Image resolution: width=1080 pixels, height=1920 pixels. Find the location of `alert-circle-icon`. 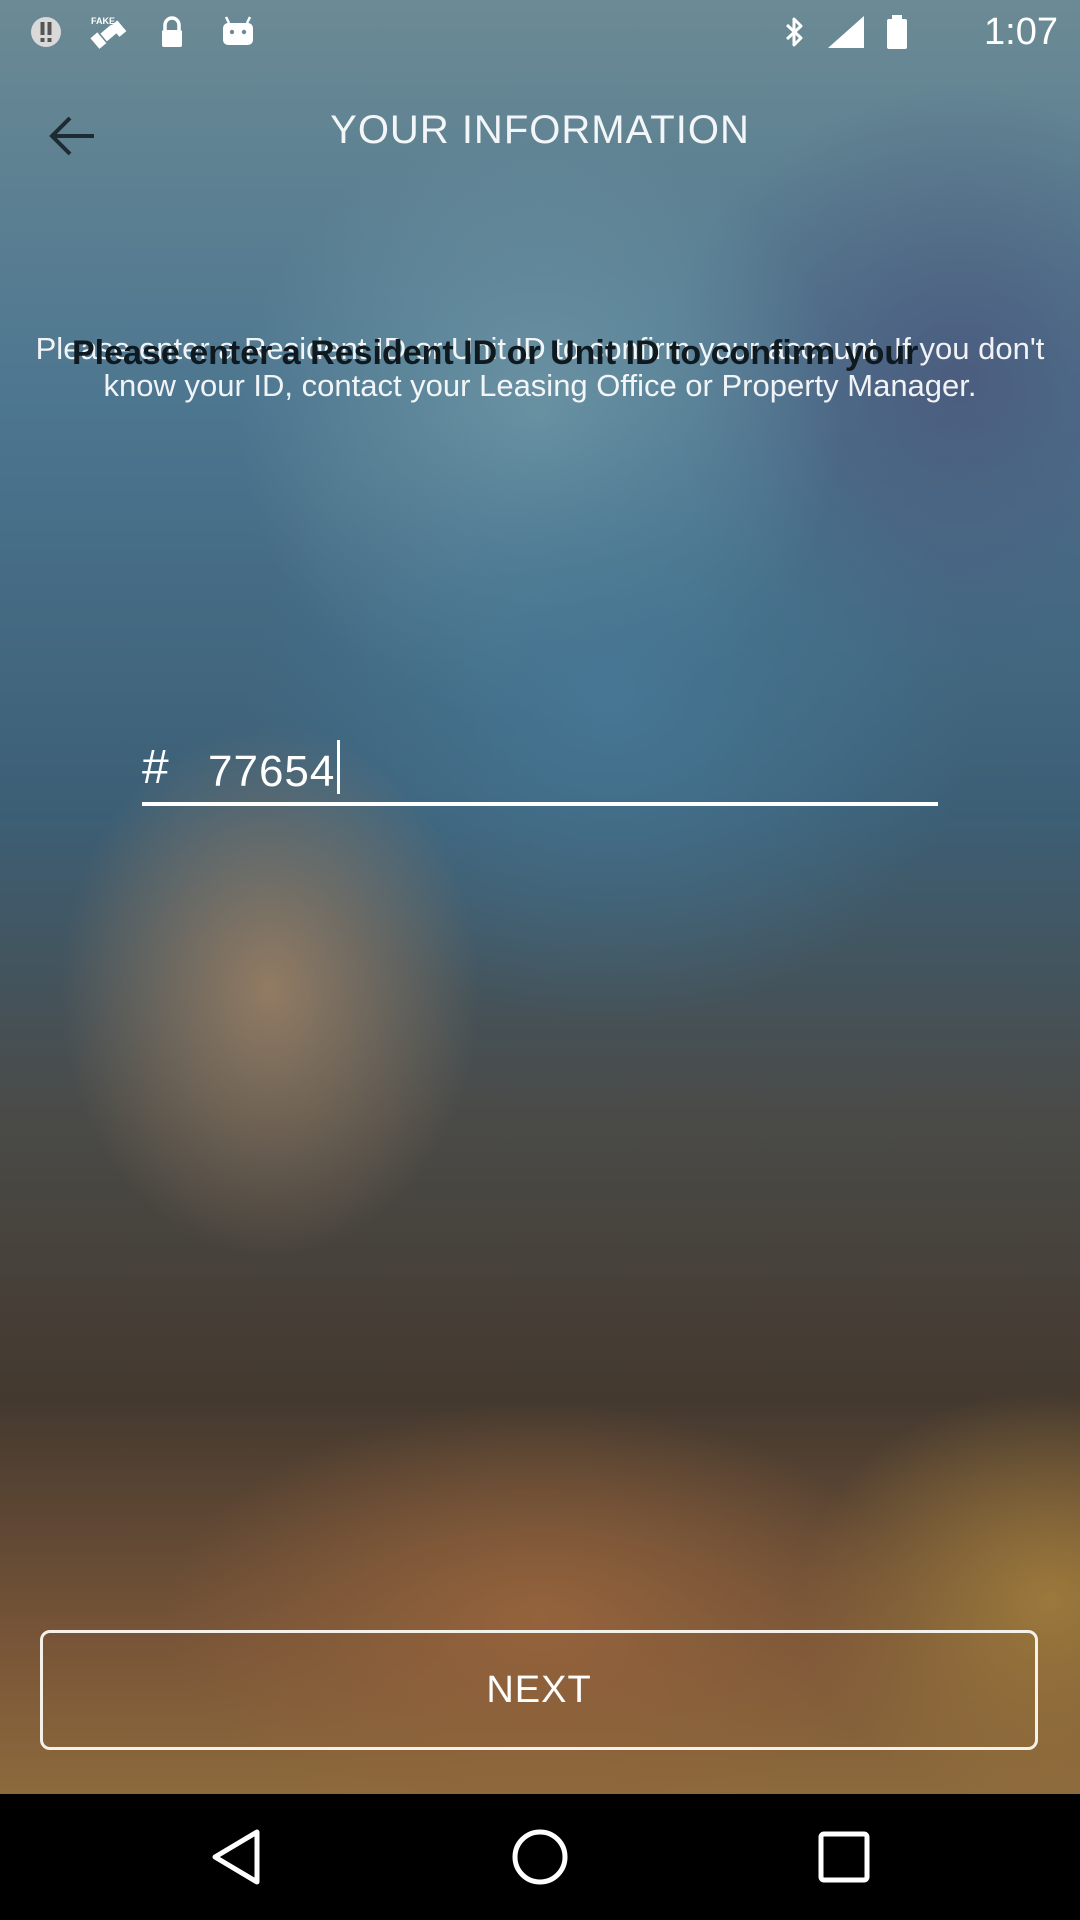

alert-circle-icon is located at coordinates (46, 32).